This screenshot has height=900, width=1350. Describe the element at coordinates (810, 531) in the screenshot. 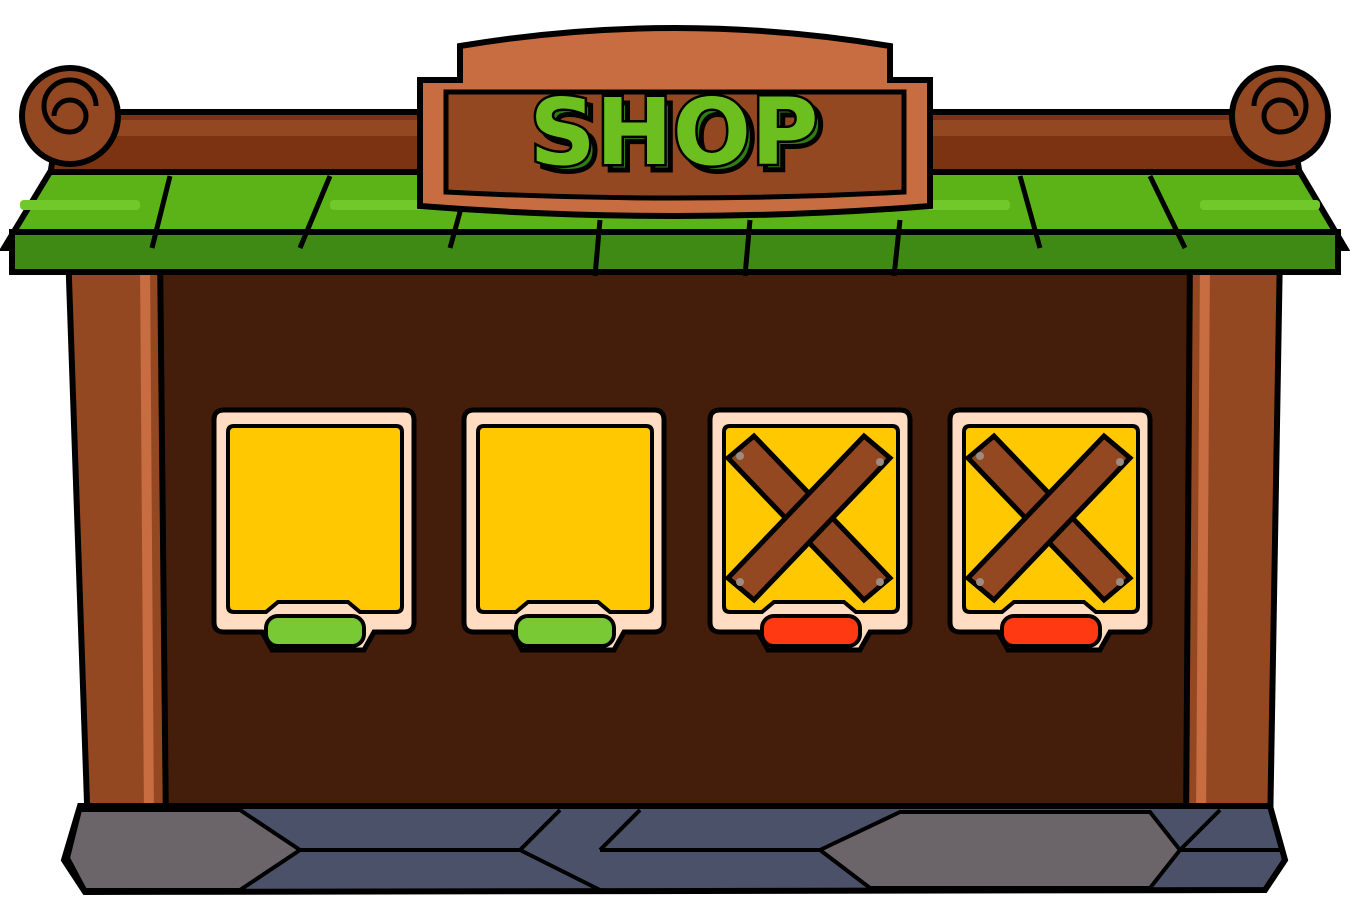

I see `shop-slot-3-locked` at that location.